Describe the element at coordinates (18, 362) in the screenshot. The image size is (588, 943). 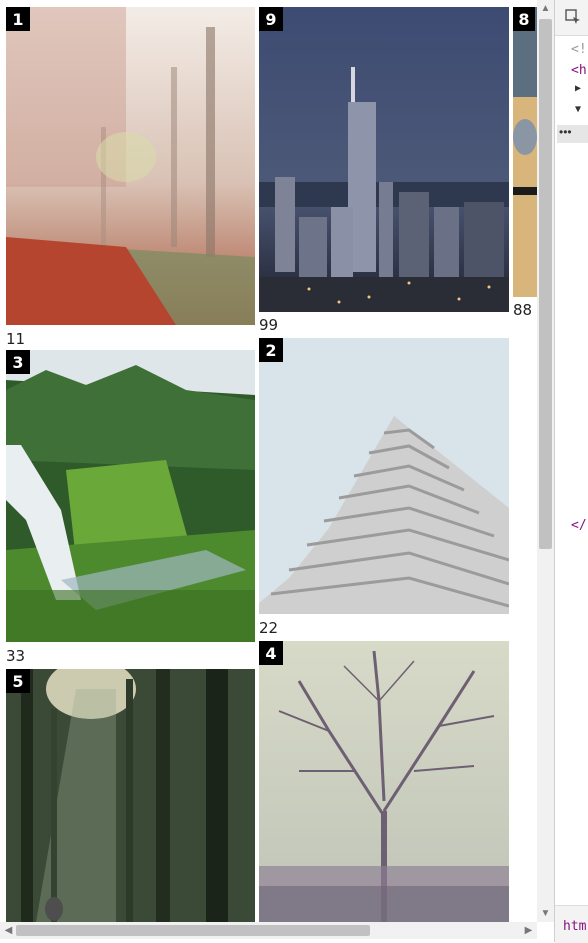
I see `image-index-badge: 3` at that location.